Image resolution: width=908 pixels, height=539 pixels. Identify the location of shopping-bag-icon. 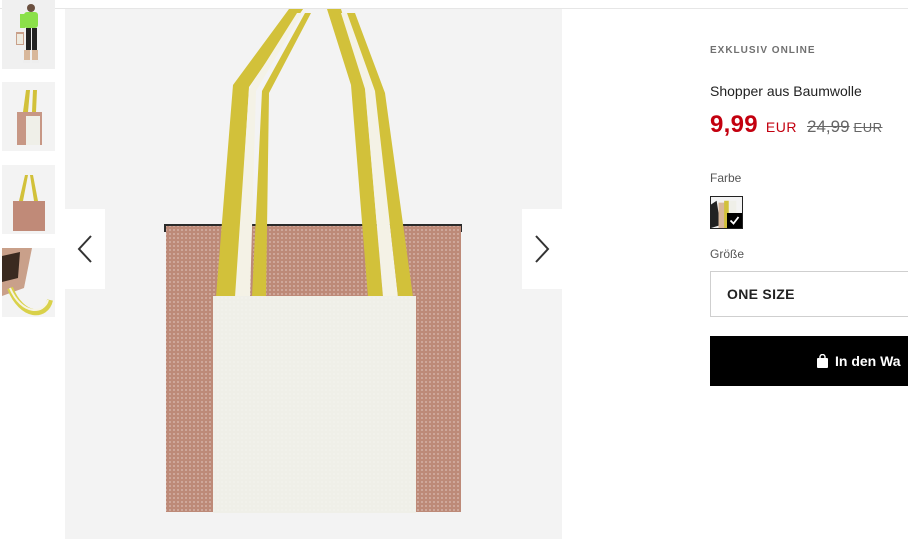
(822, 361).